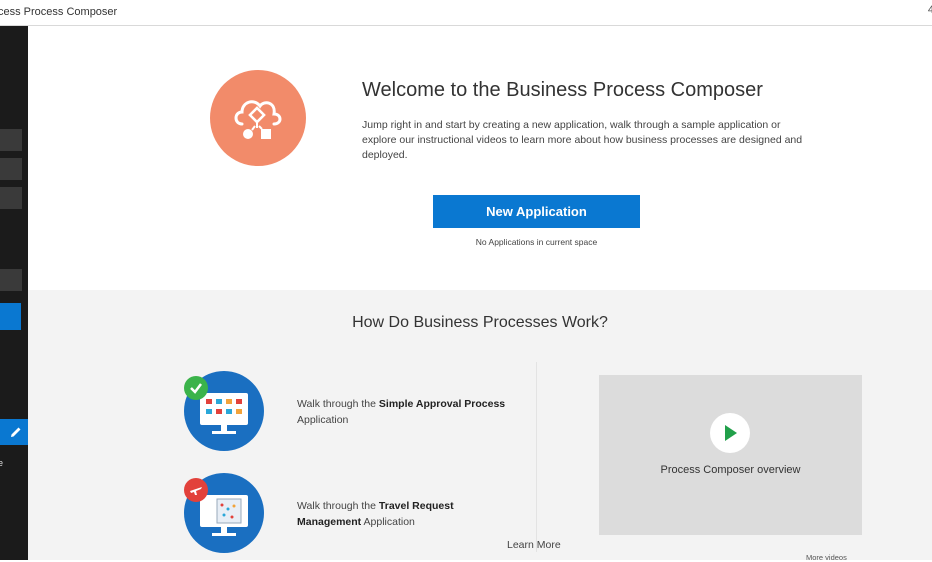  What do you see at coordinates (930, 10) in the screenshot?
I see `window-edge-control: 4` at bounding box center [930, 10].